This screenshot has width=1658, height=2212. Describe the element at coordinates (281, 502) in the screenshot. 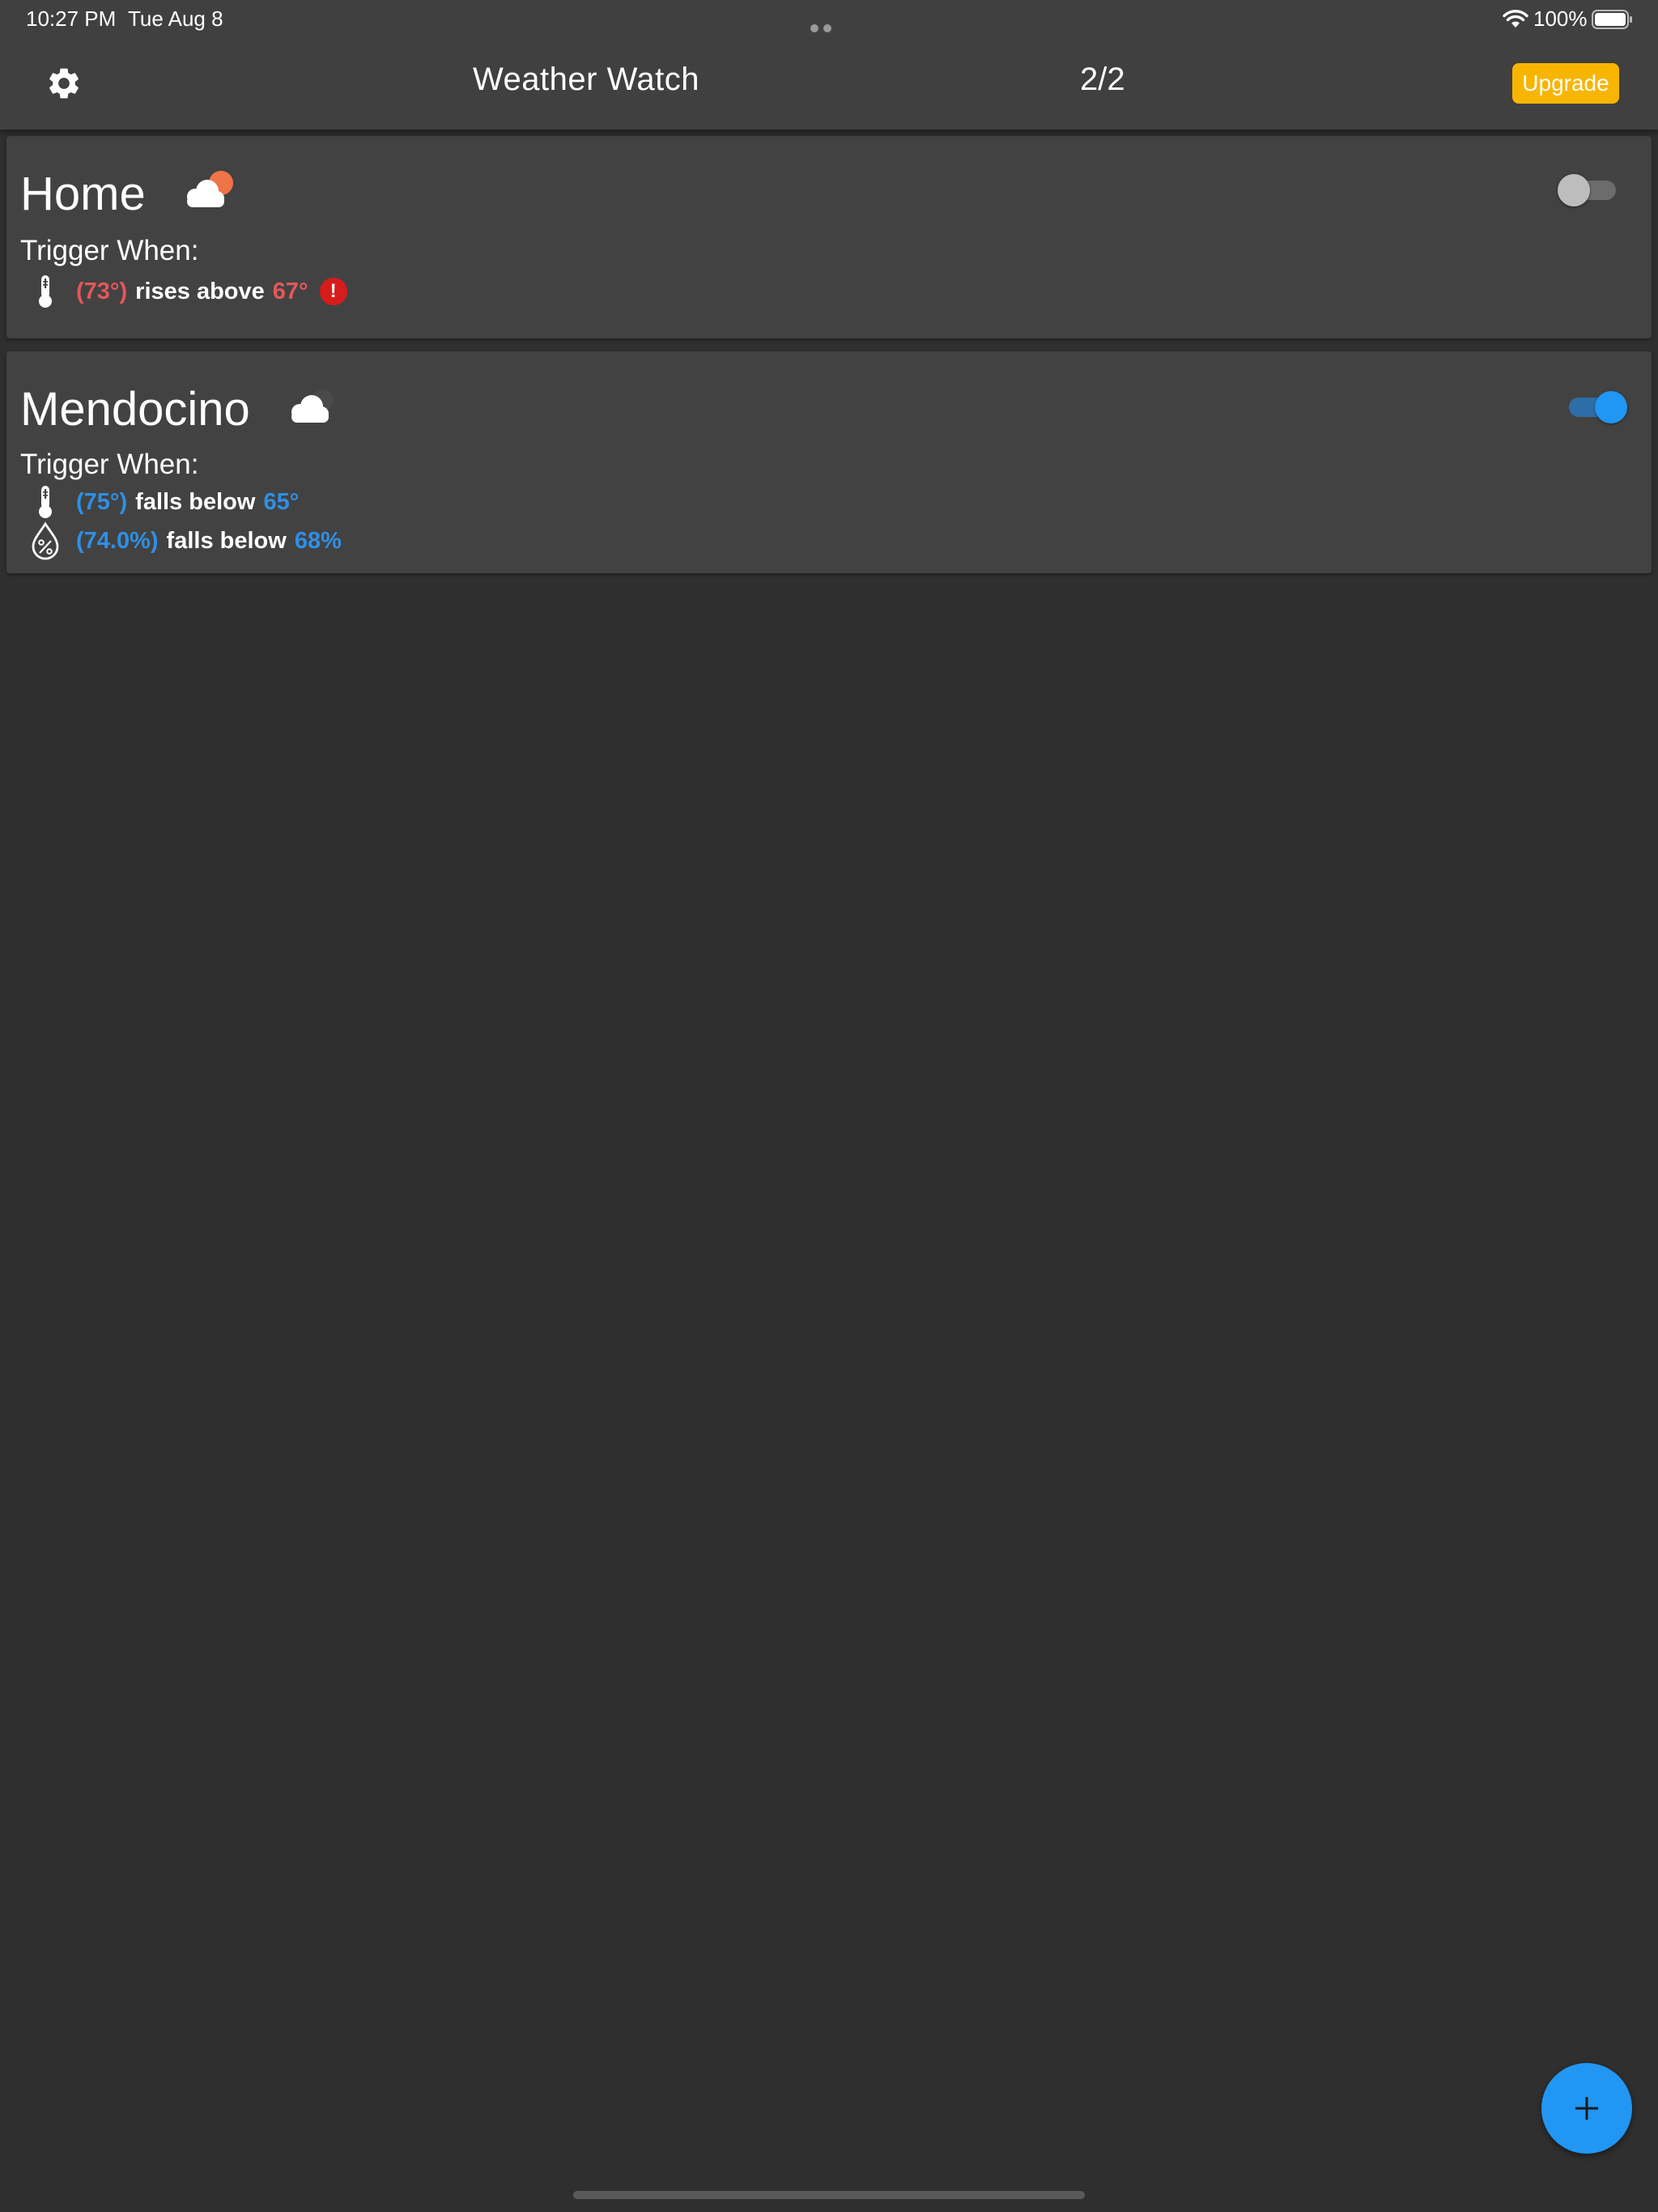

I see `threshold-temperature: 65°` at that location.